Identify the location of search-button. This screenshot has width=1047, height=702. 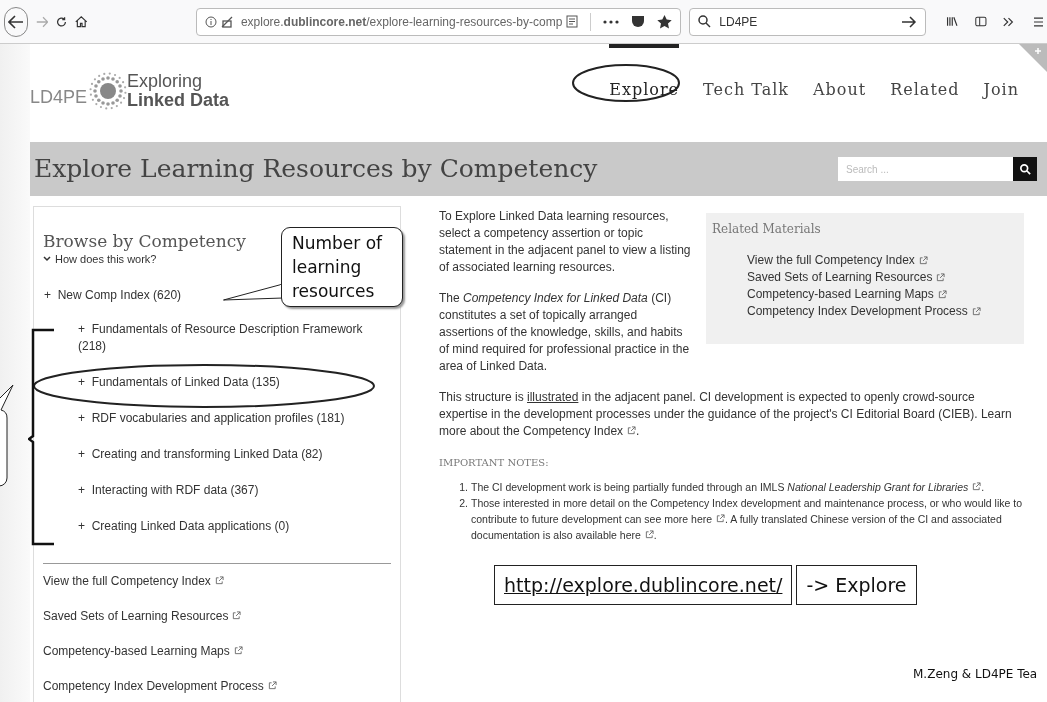
(1025, 169).